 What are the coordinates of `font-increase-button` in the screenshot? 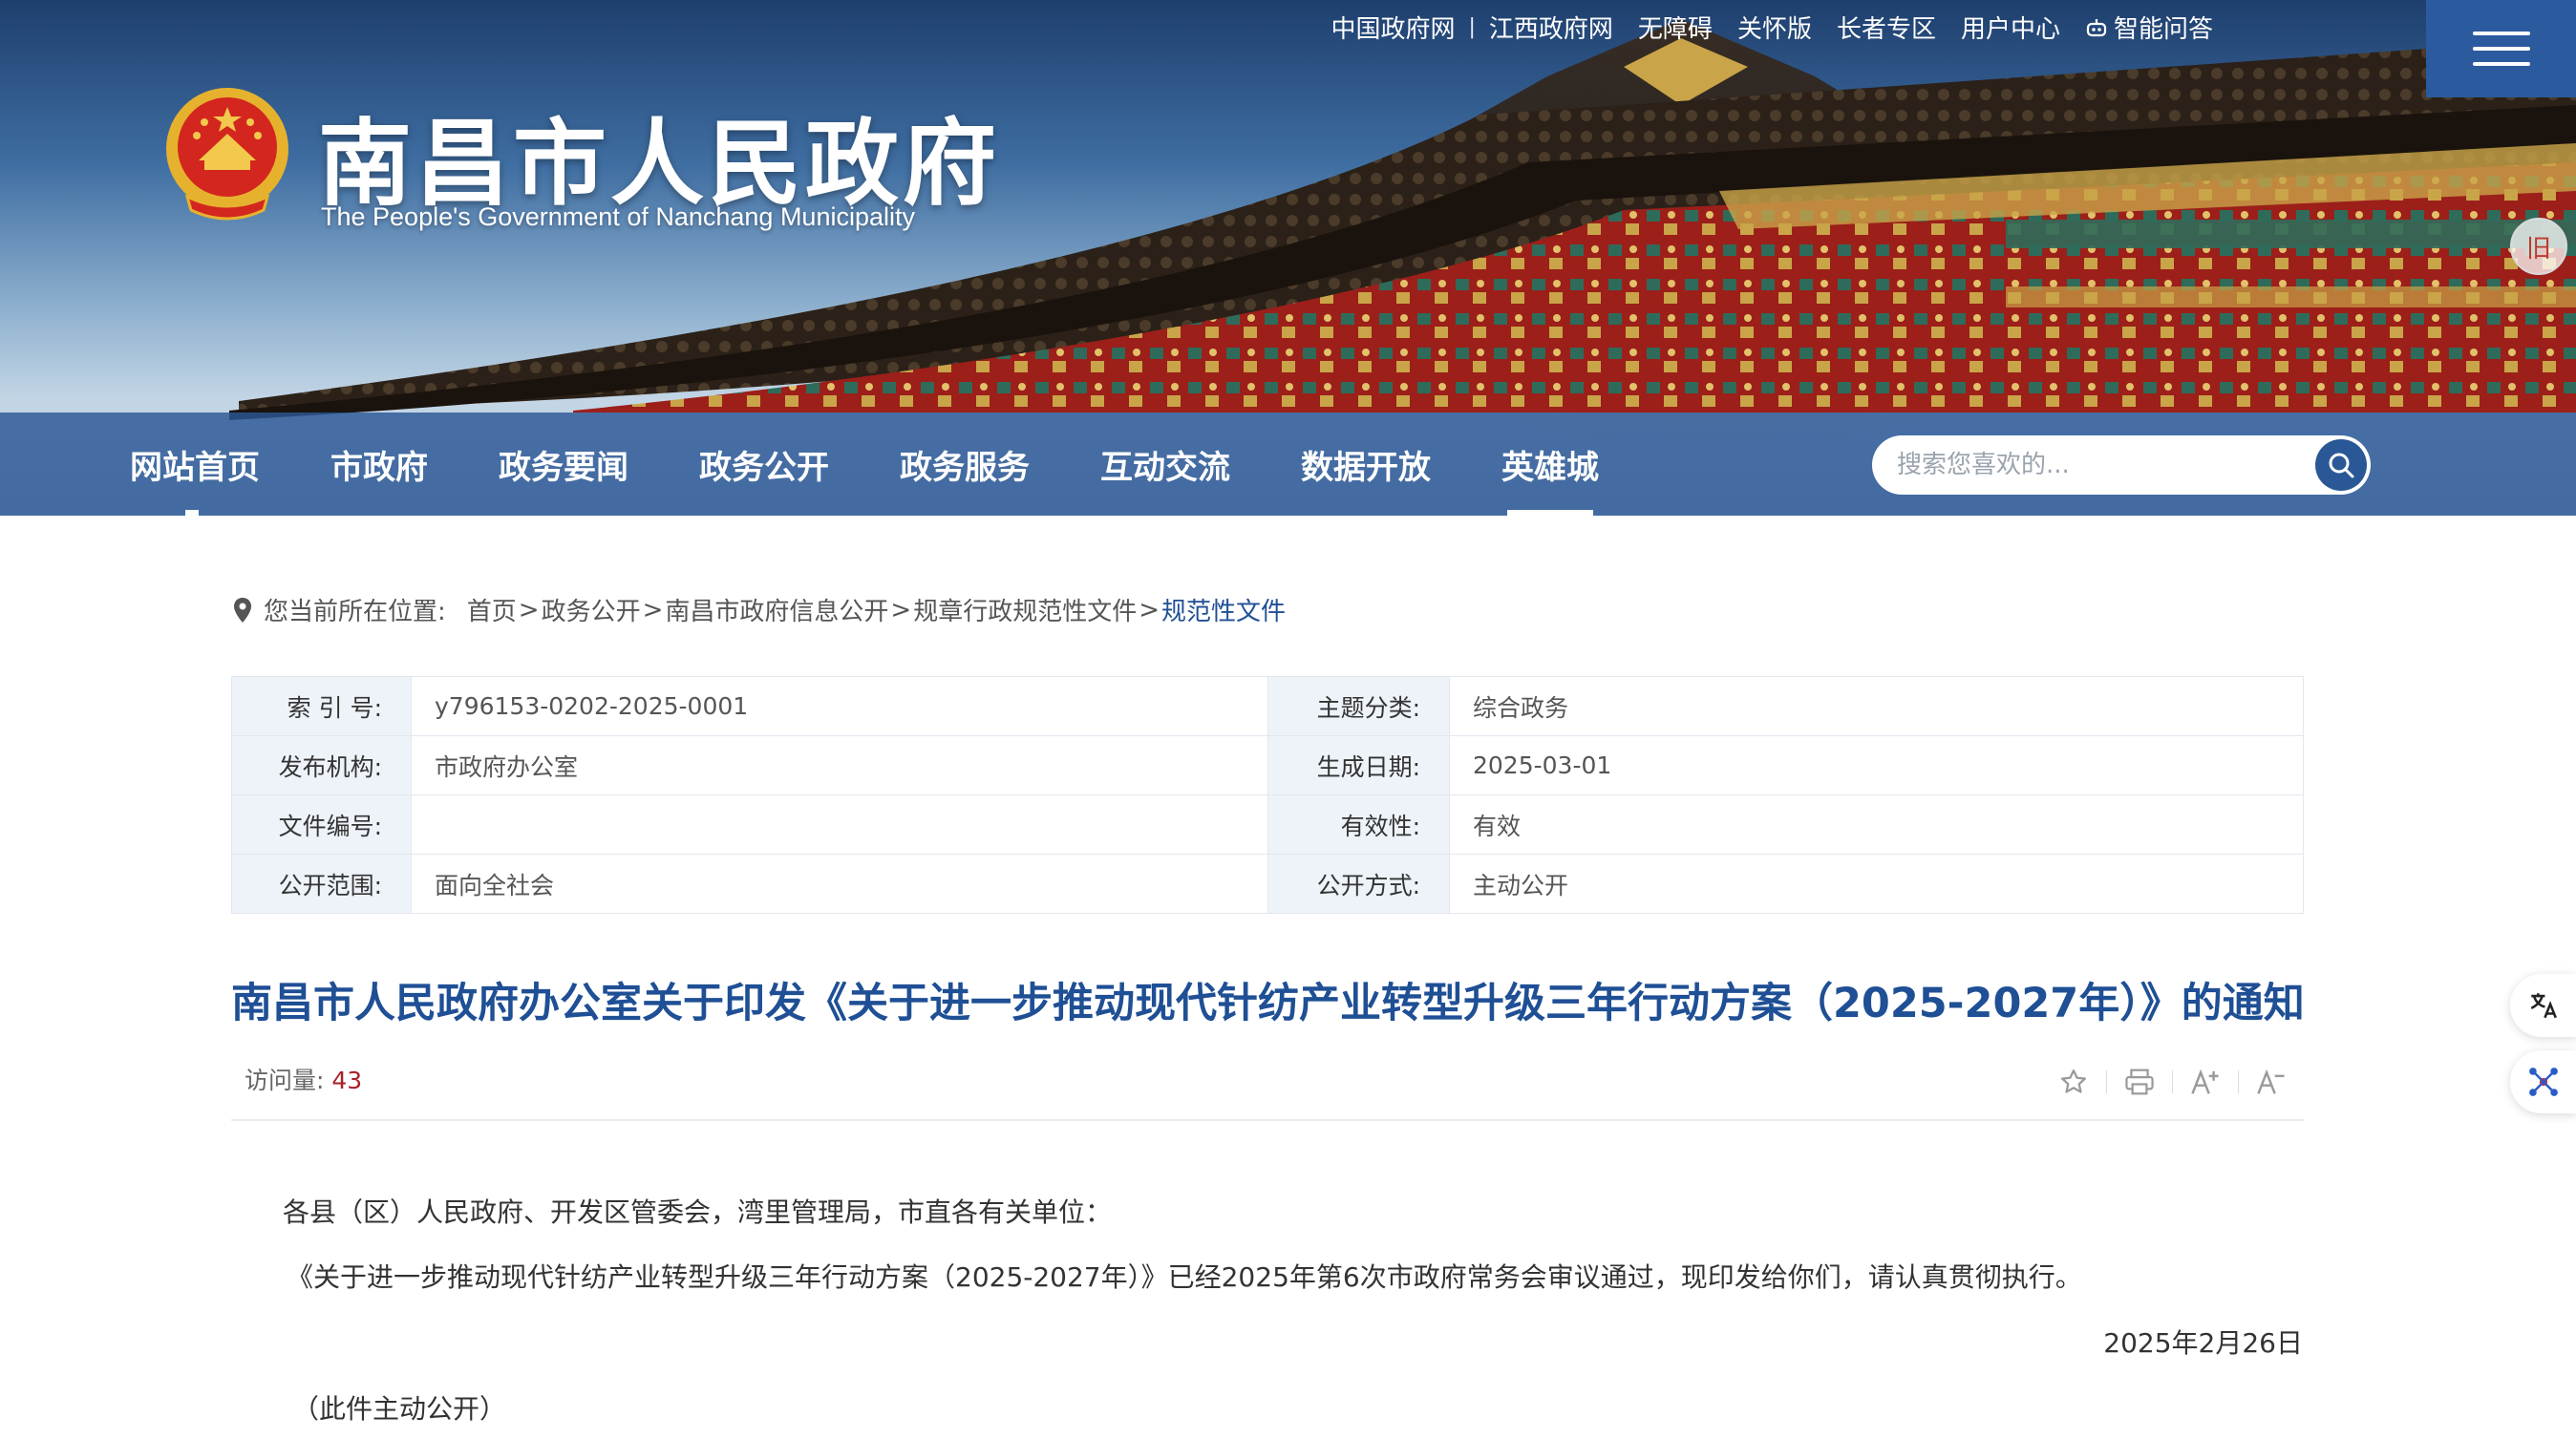 It's located at (2205, 1082).